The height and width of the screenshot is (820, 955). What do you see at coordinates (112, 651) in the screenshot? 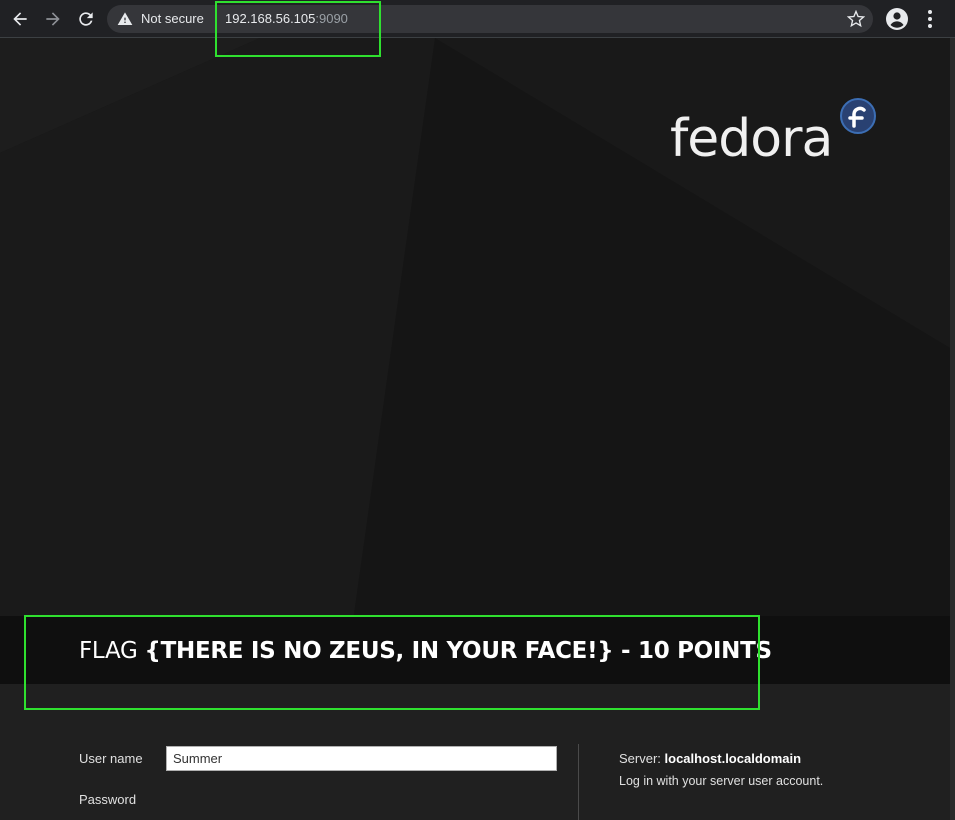
I see `flag-prefix: FLAG` at bounding box center [112, 651].